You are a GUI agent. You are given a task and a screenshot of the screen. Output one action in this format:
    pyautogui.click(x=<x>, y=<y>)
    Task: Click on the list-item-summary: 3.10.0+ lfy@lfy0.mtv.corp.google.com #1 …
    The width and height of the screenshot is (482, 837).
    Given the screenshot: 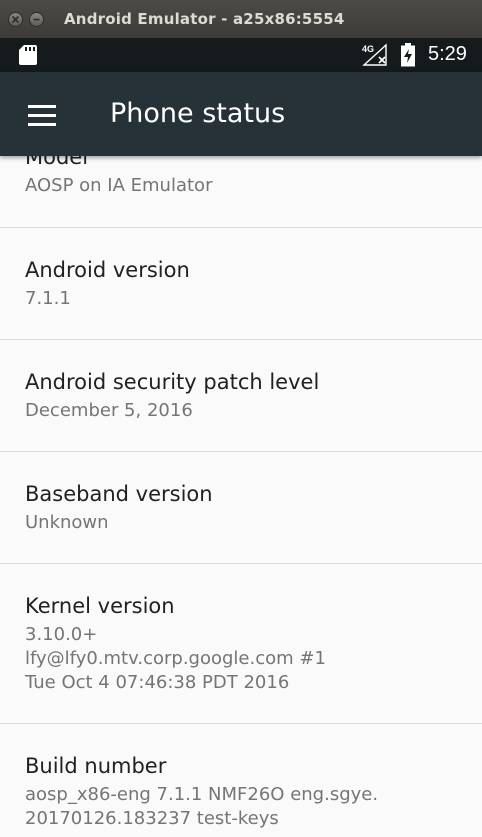 What is the action you would take?
    pyautogui.click(x=175, y=658)
    